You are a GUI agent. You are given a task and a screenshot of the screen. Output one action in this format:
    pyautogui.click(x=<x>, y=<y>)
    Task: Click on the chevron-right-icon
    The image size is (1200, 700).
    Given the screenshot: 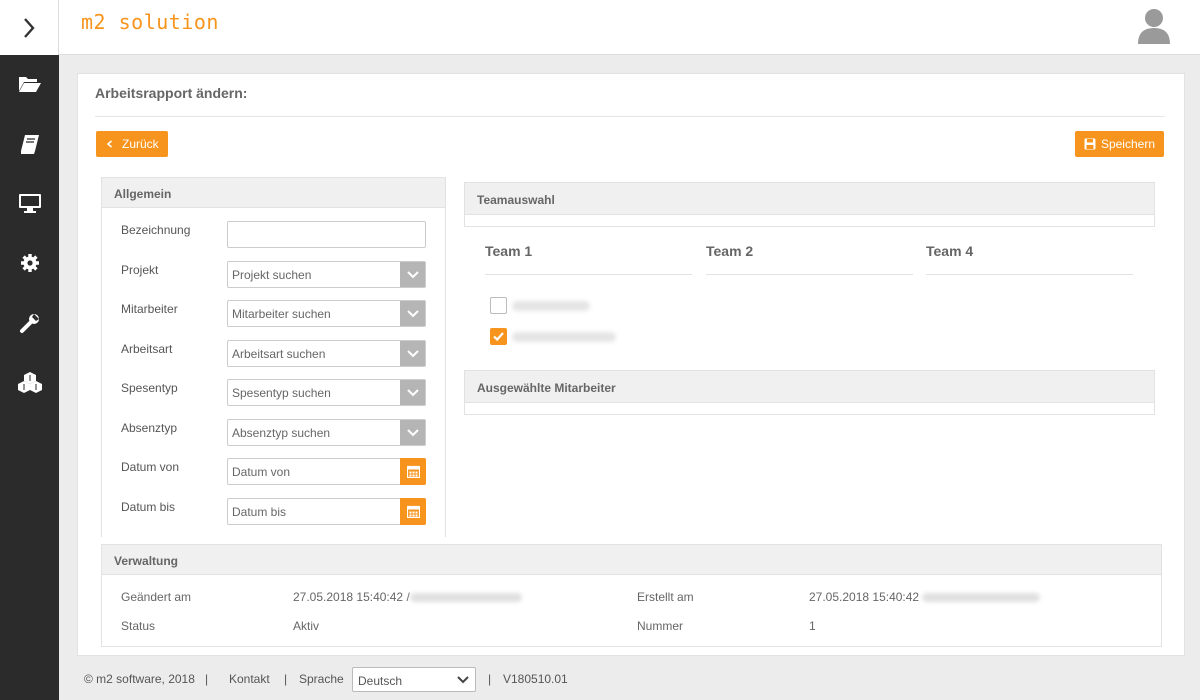 What is the action you would take?
    pyautogui.click(x=29, y=27)
    